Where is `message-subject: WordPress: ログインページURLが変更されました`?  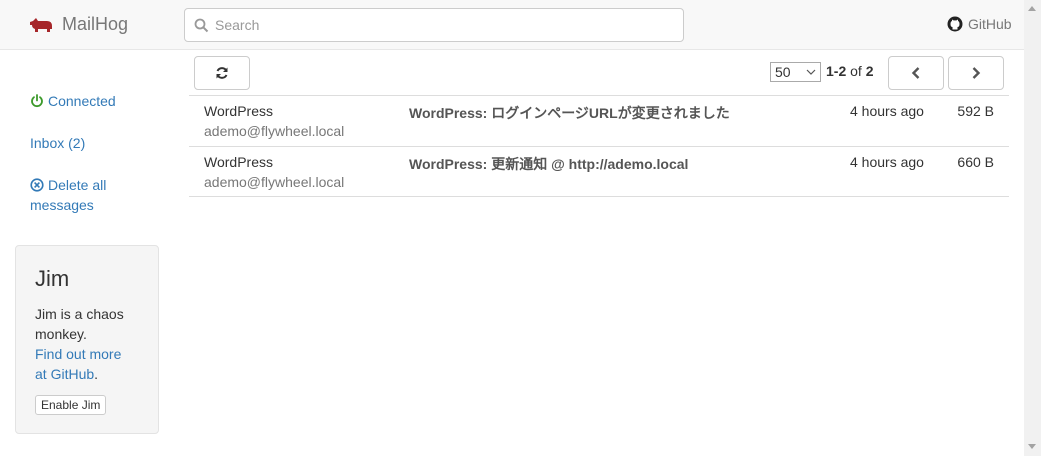 message-subject: WordPress: ログインページURLが変更されました is located at coordinates (569, 113).